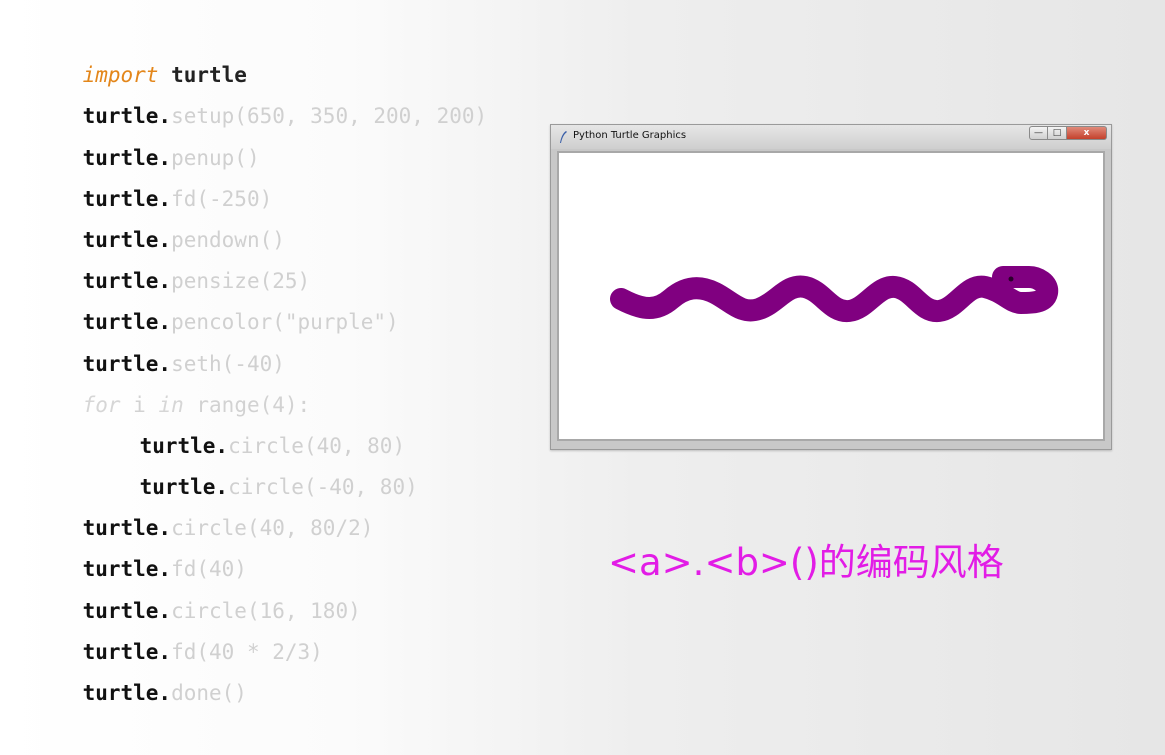 This screenshot has height=755, width=1165. Describe the element at coordinates (209, 693) in the screenshot. I see `code-call: done()` at that location.